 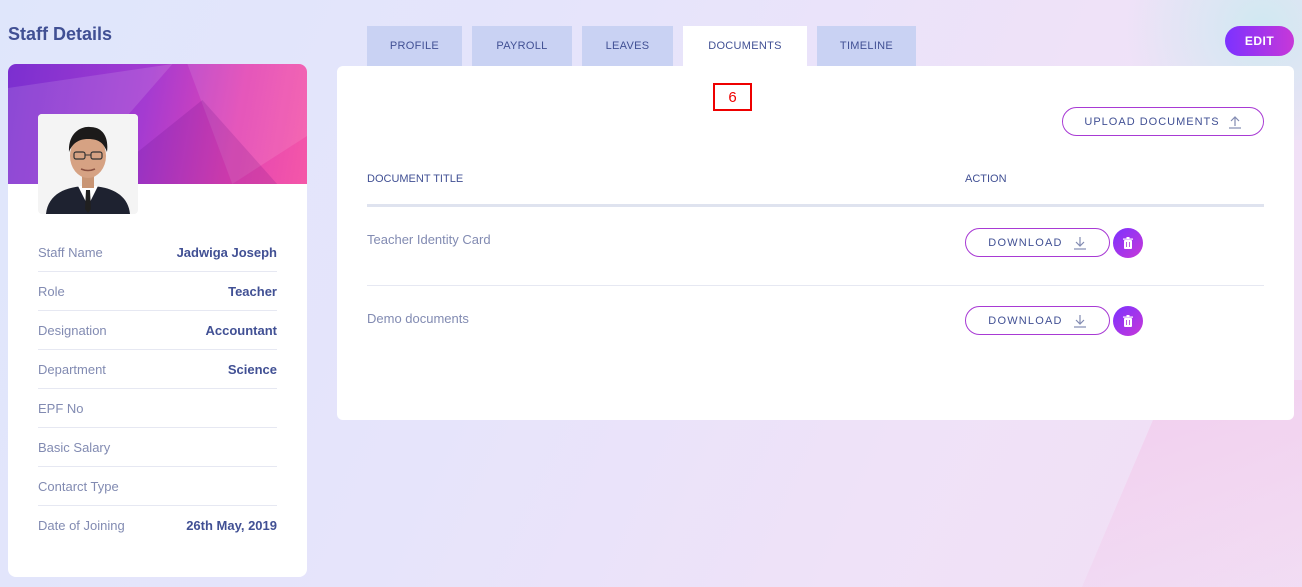 I want to click on info-label: EPF No, so click(x=61, y=408).